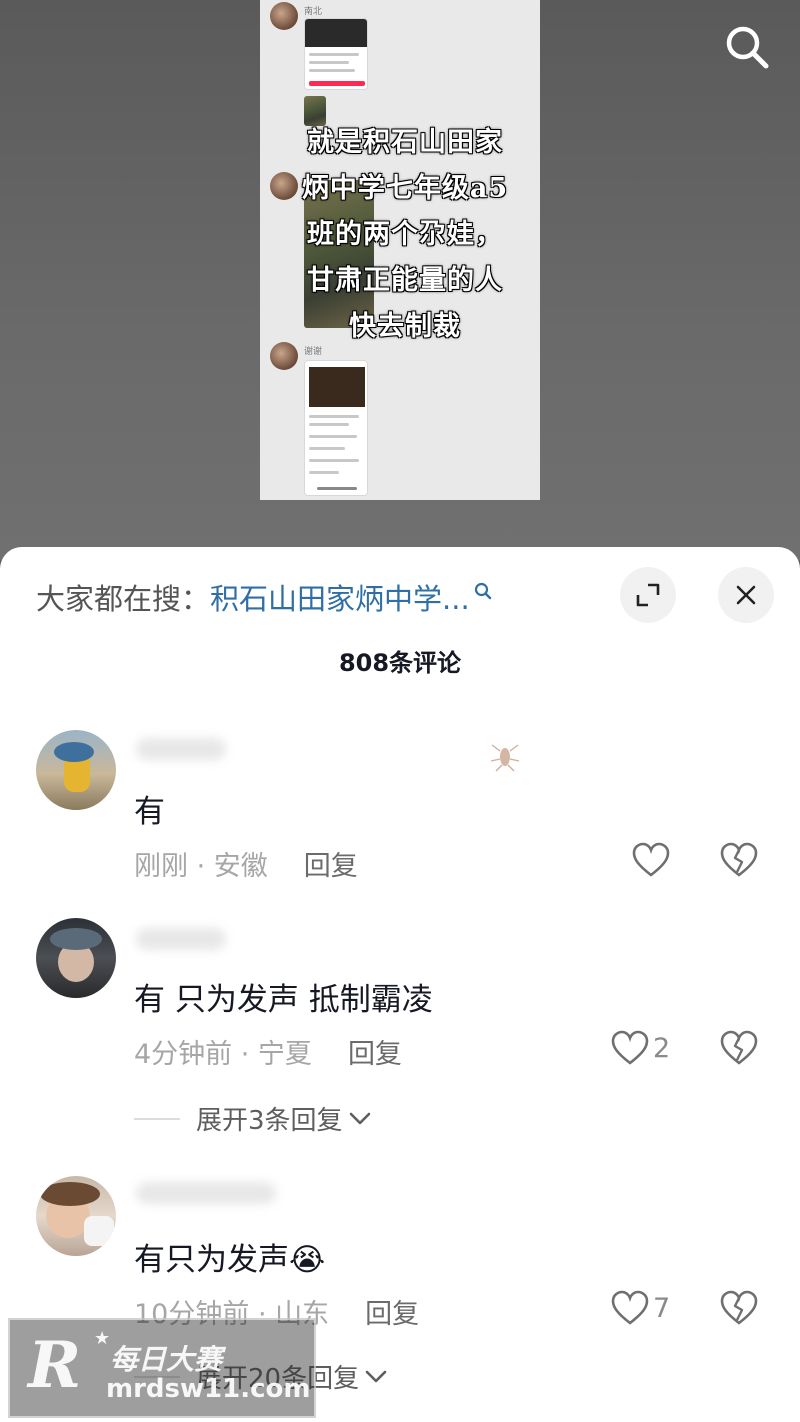 This screenshot has height=1422, width=800. I want to click on expand-icon, so click(648, 595).